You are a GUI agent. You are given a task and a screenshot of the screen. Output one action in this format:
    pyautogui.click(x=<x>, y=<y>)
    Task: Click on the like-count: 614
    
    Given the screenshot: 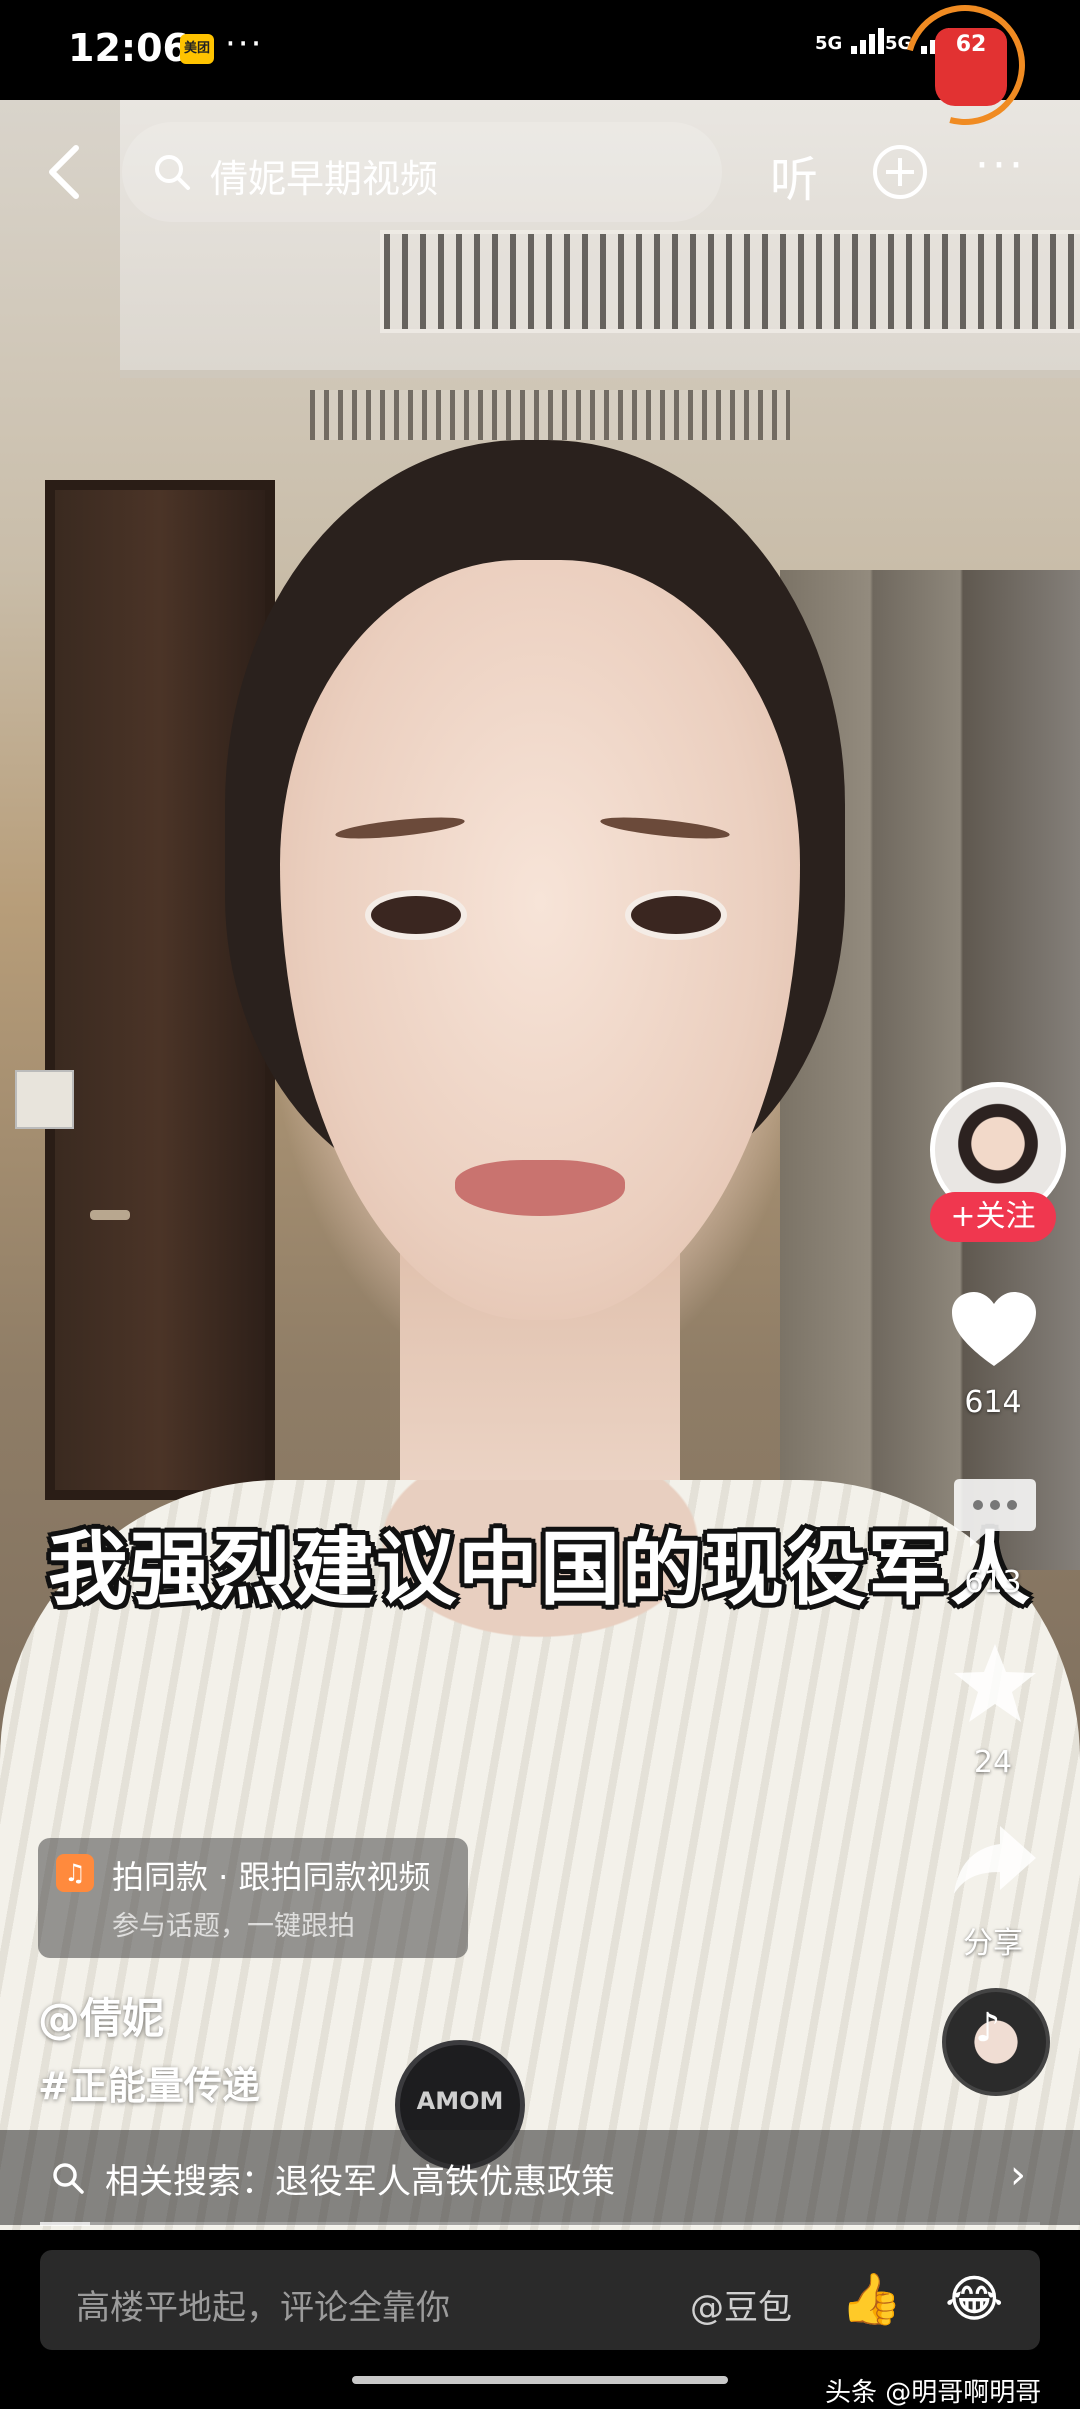 What is the action you would take?
    pyautogui.click(x=993, y=1402)
    